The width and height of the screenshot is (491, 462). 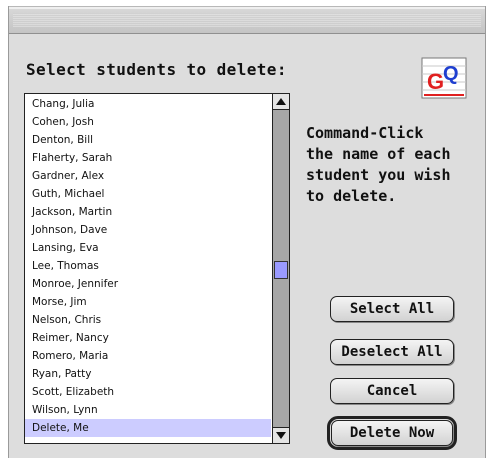 I want to click on gradequick-icon: G Q, so click(x=444, y=78).